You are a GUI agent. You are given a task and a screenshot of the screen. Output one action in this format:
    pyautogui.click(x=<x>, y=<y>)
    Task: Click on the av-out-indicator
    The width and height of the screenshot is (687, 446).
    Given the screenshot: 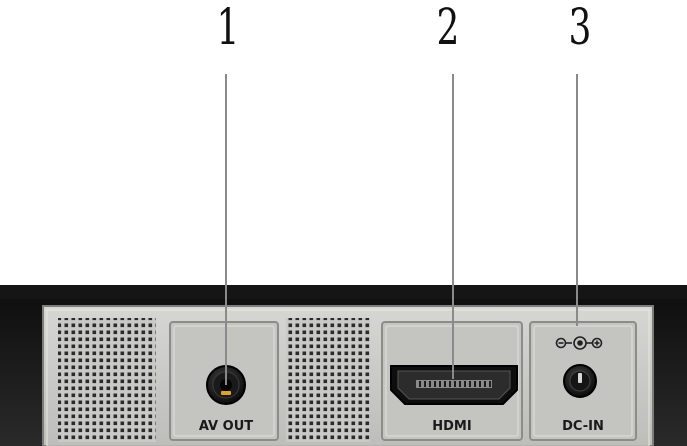 What is the action you would take?
    pyautogui.click(x=226, y=393)
    